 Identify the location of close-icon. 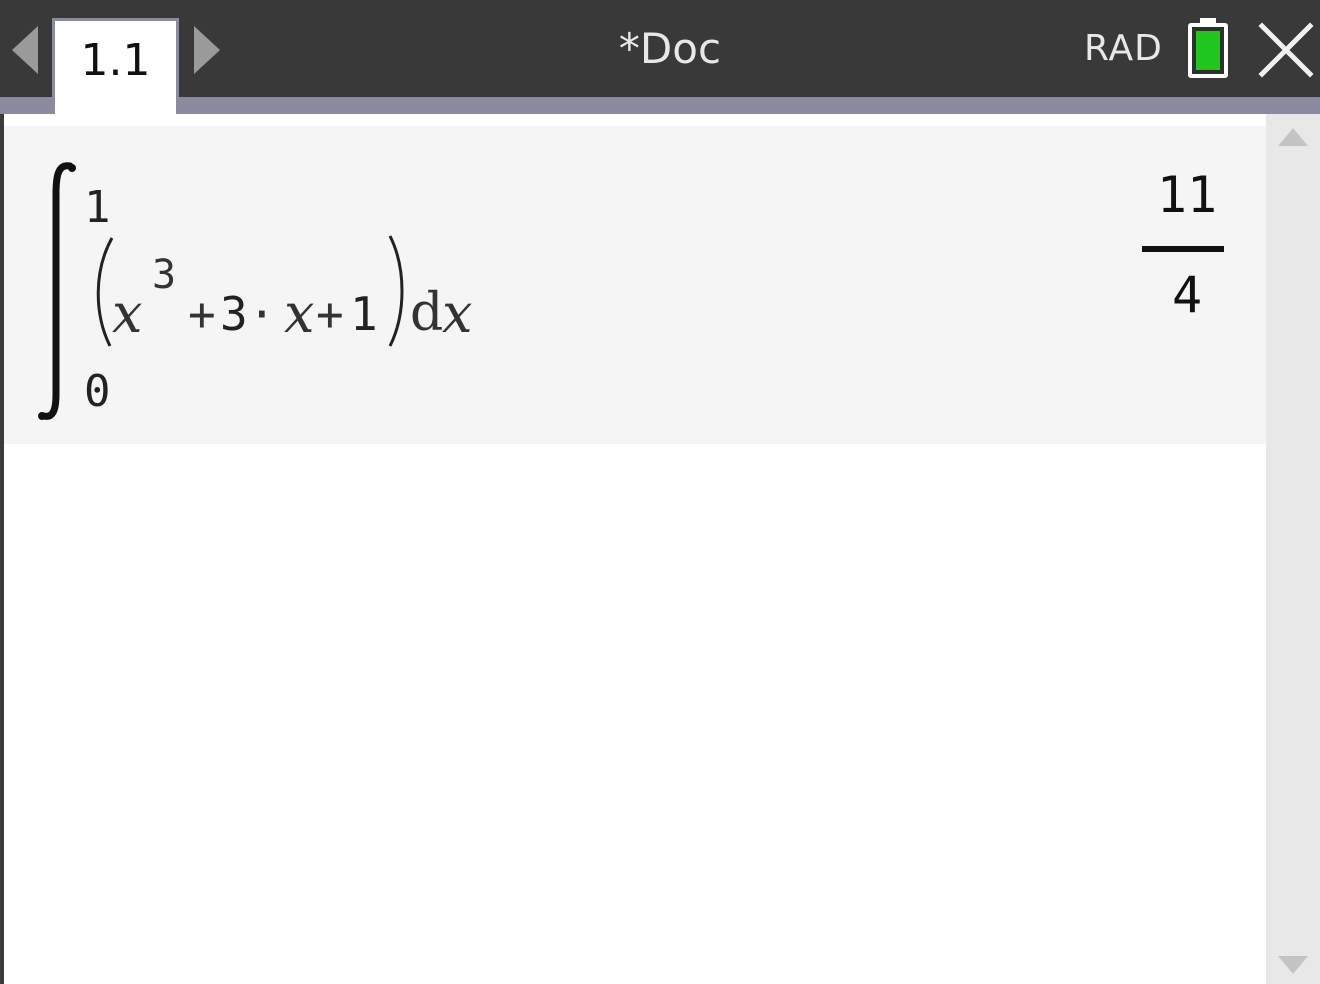
(1286, 50).